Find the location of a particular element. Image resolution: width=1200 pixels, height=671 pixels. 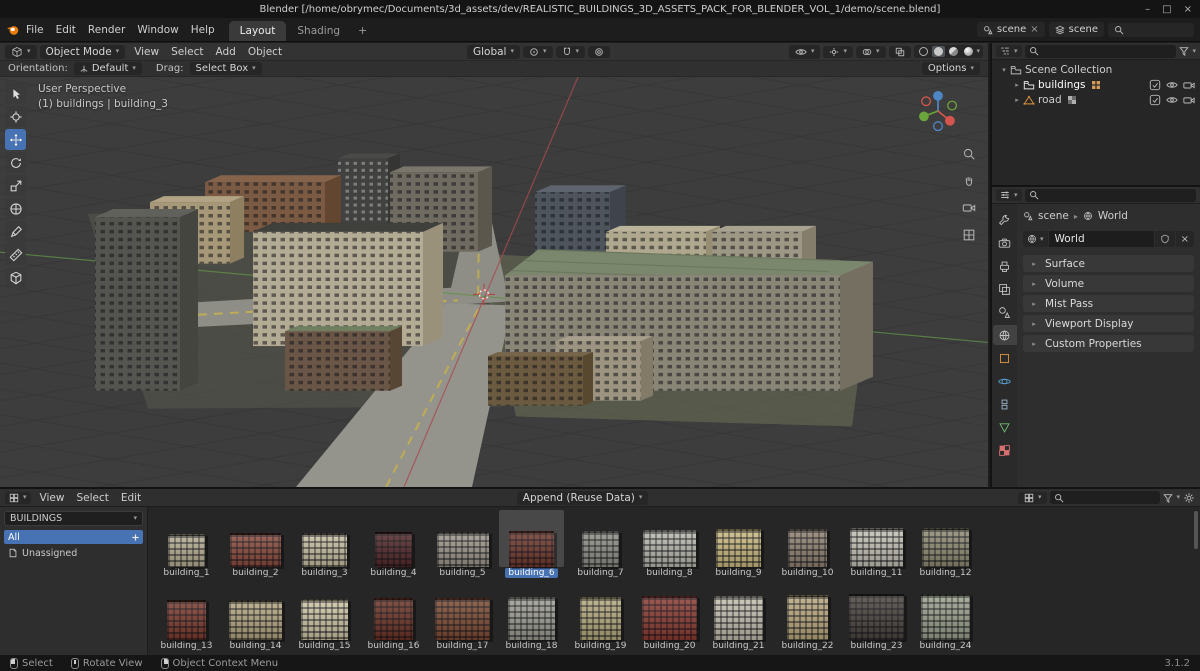

orientation-setting-select: Default ▾ is located at coordinates (107, 68).